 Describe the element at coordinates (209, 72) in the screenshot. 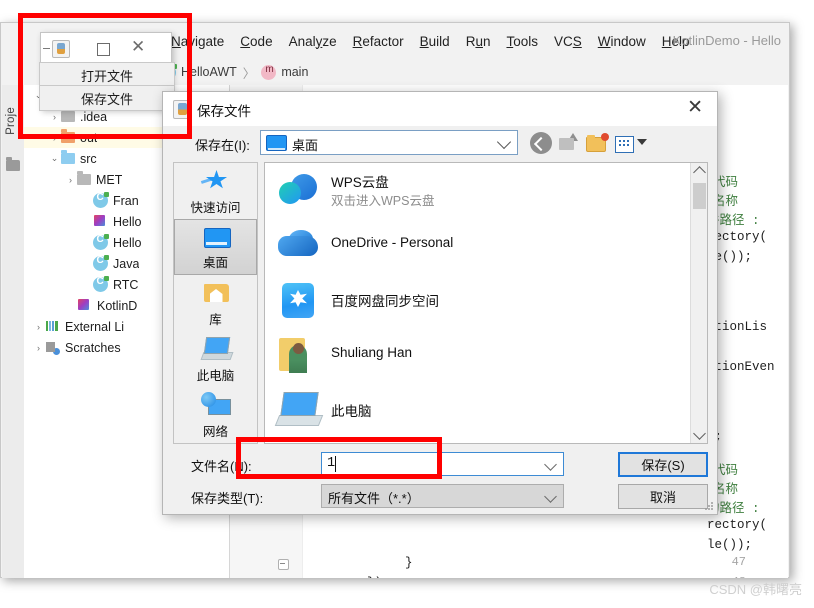

I see `breadcrumb-class: HelloAWT` at that location.